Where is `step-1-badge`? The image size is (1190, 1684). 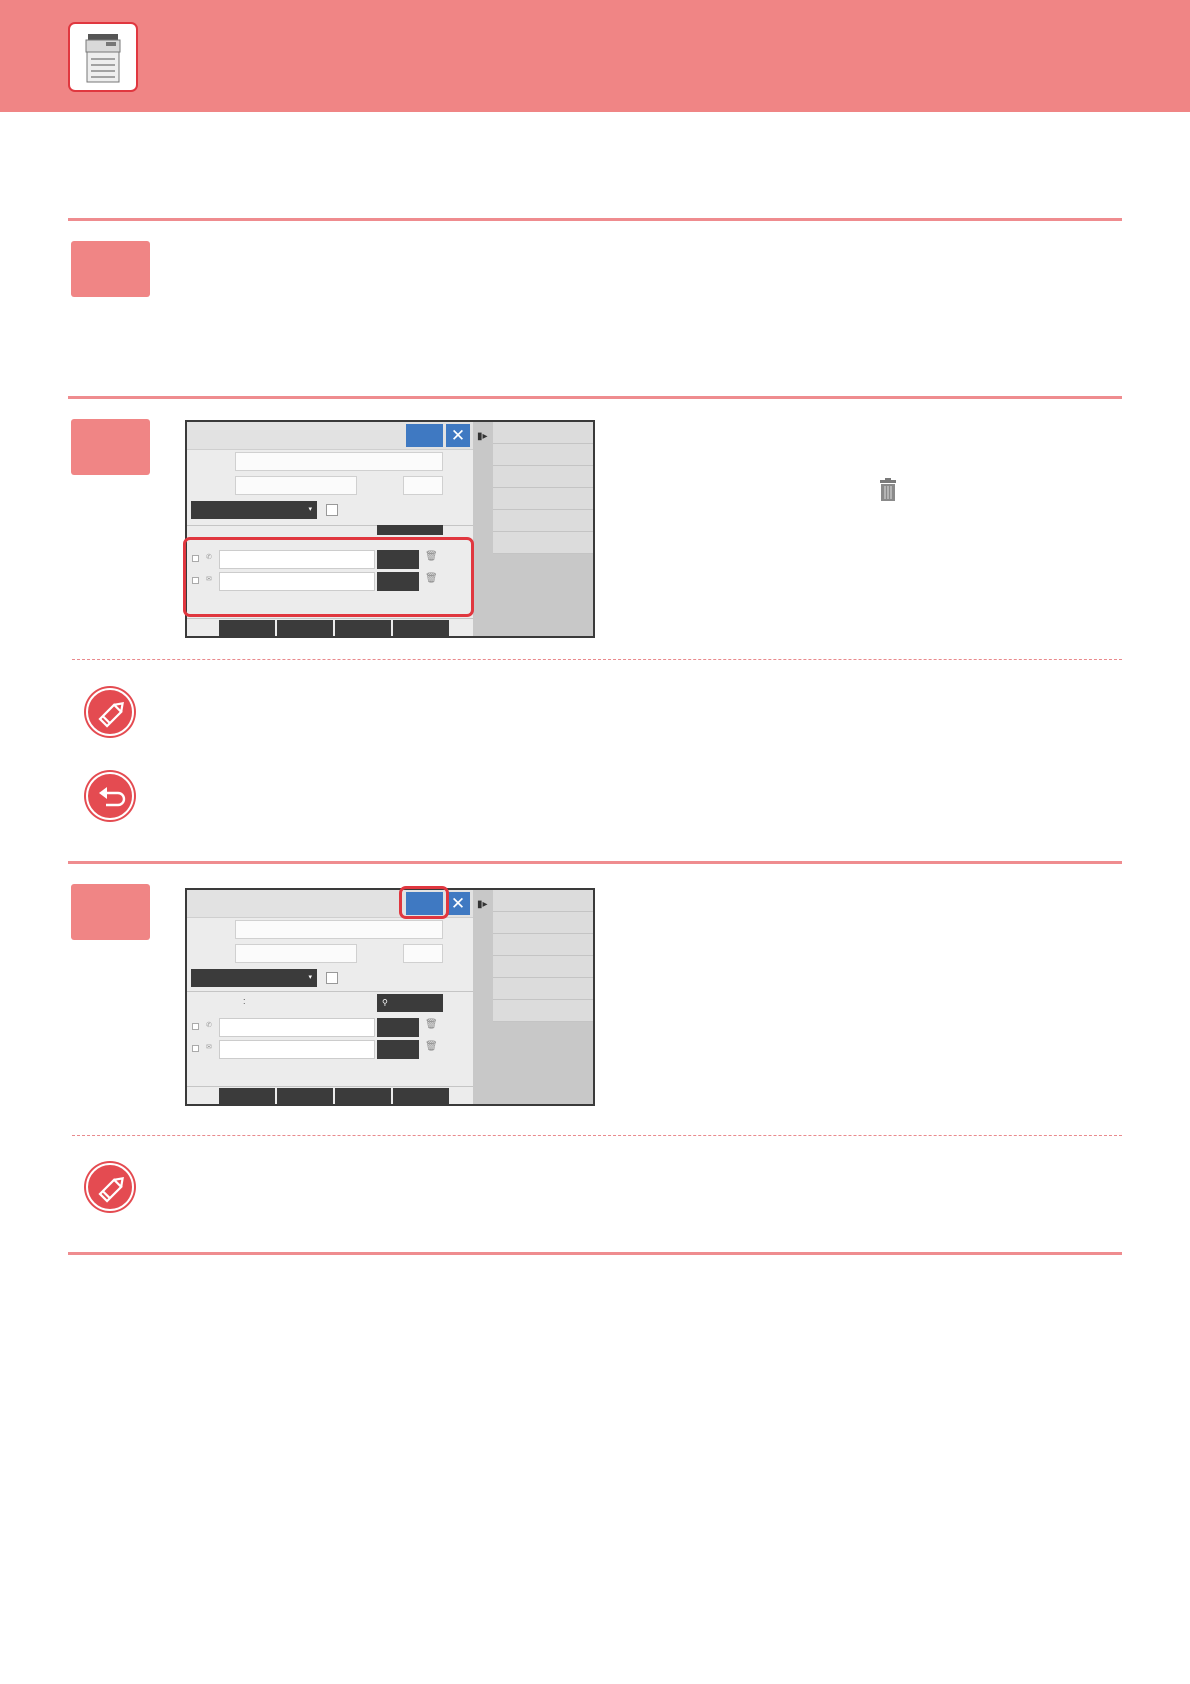
step-1-badge is located at coordinates (110, 269).